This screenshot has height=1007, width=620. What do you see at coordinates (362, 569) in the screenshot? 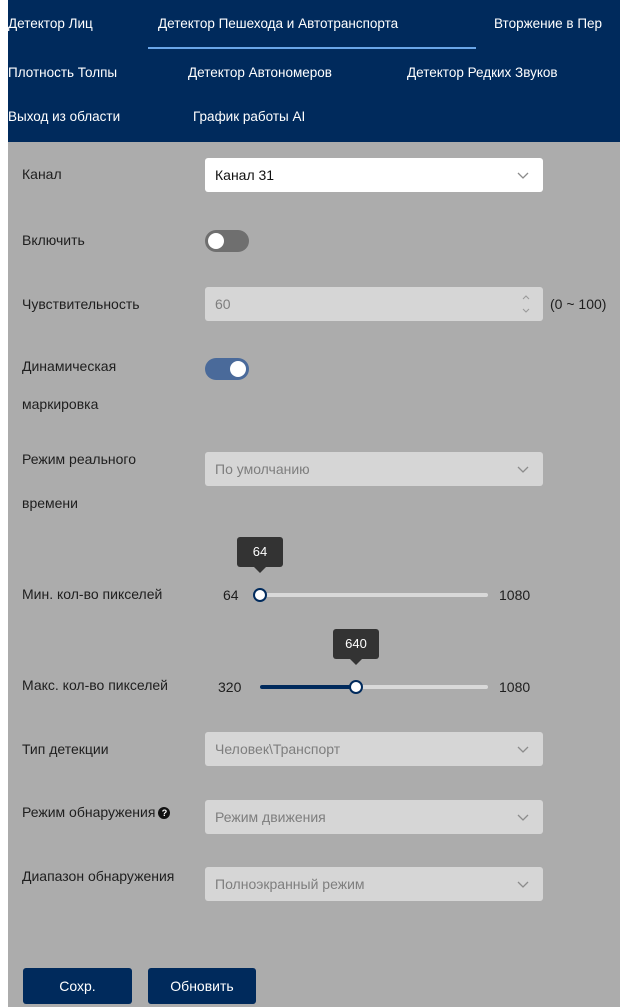
I see `min-pixels-slider: 64` at bounding box center [362, 569].